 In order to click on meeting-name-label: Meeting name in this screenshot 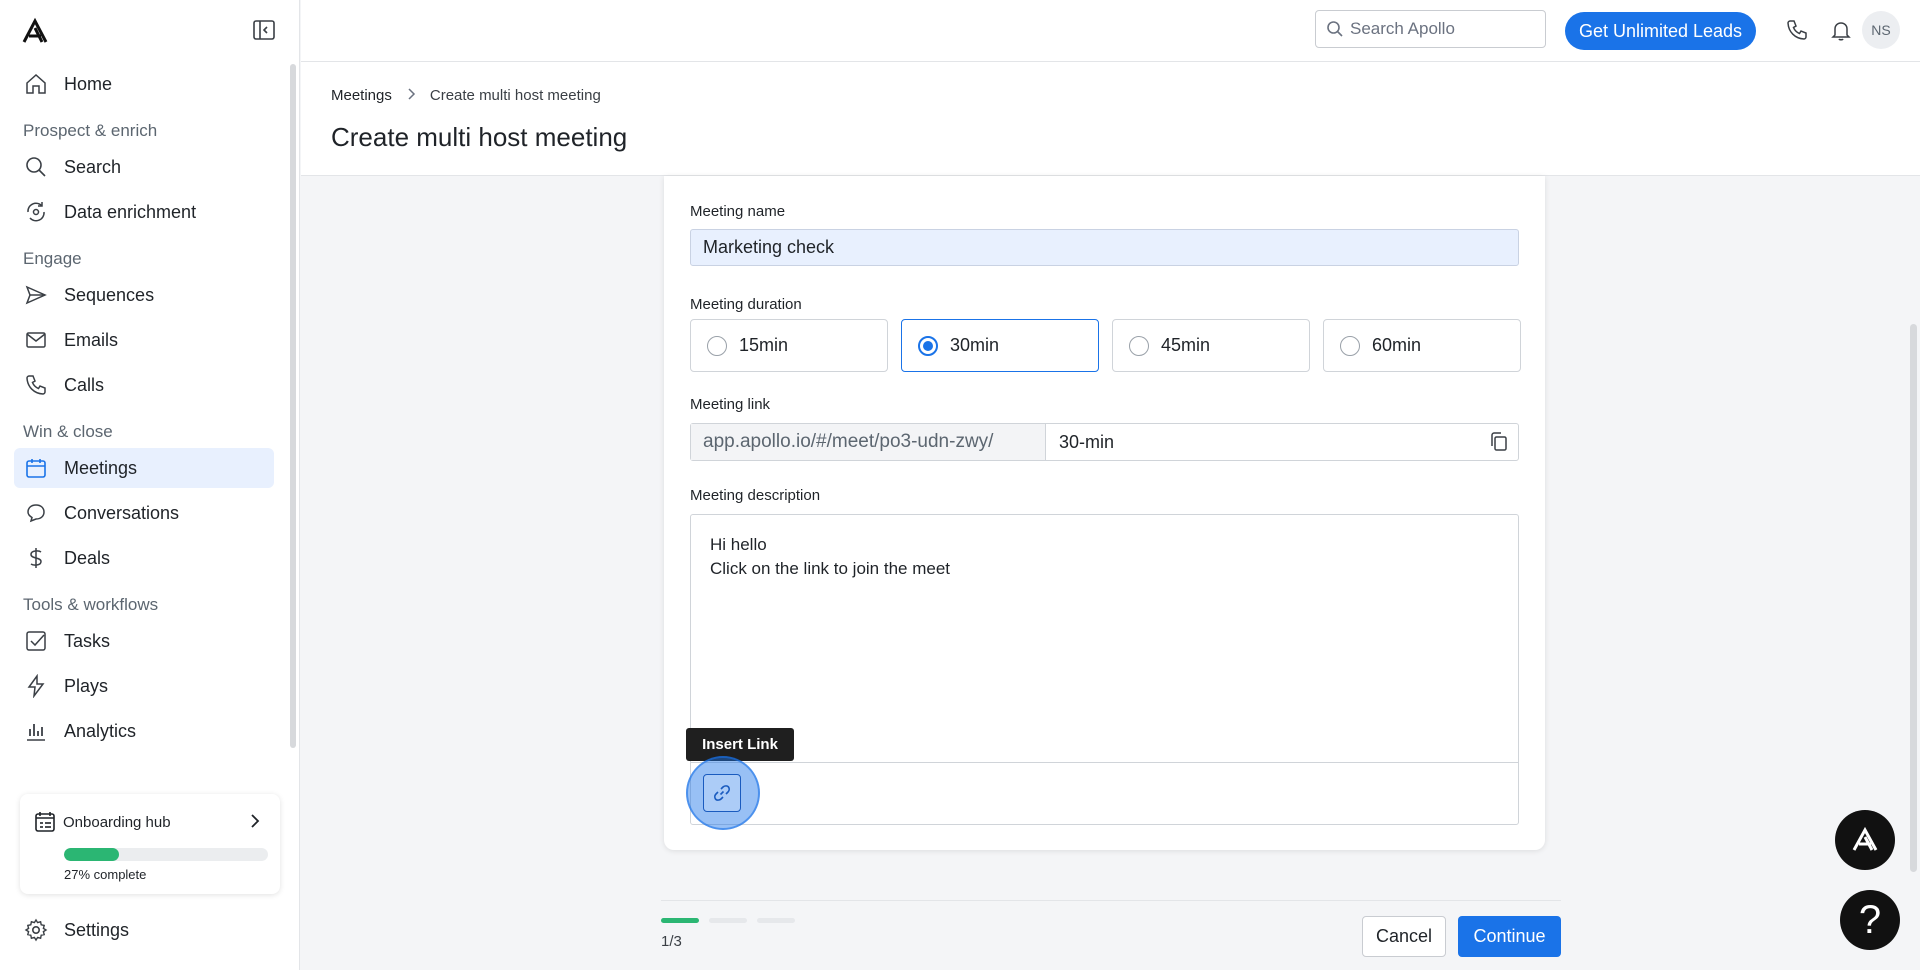, I will do `click(738, 211)`.